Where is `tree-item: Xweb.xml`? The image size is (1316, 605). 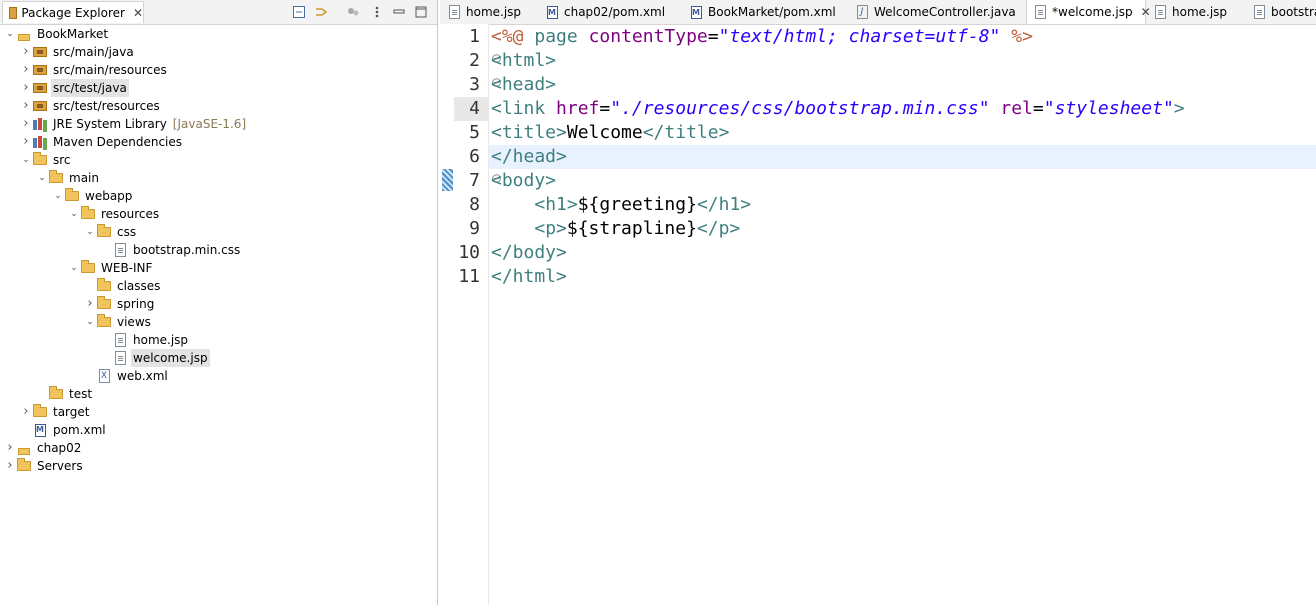 tree-item: Xweb.xml is located at coordinates (127, 376).